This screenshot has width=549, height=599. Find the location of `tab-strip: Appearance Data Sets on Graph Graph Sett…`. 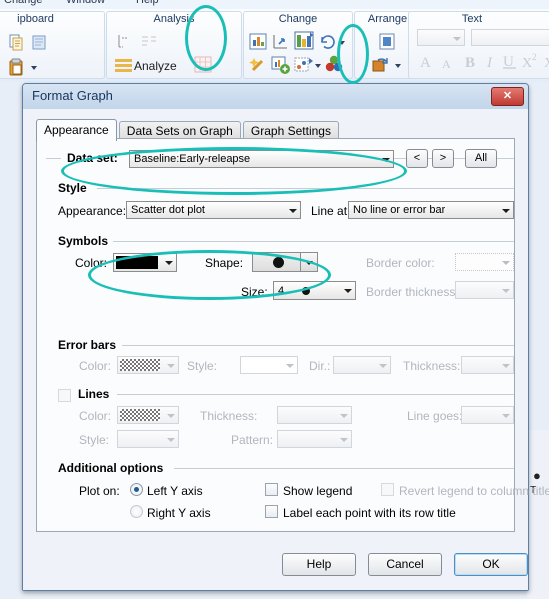

tab-strip: Appearance Data Sets on Graph Graph Sett… is located at coordinates (187, 130).